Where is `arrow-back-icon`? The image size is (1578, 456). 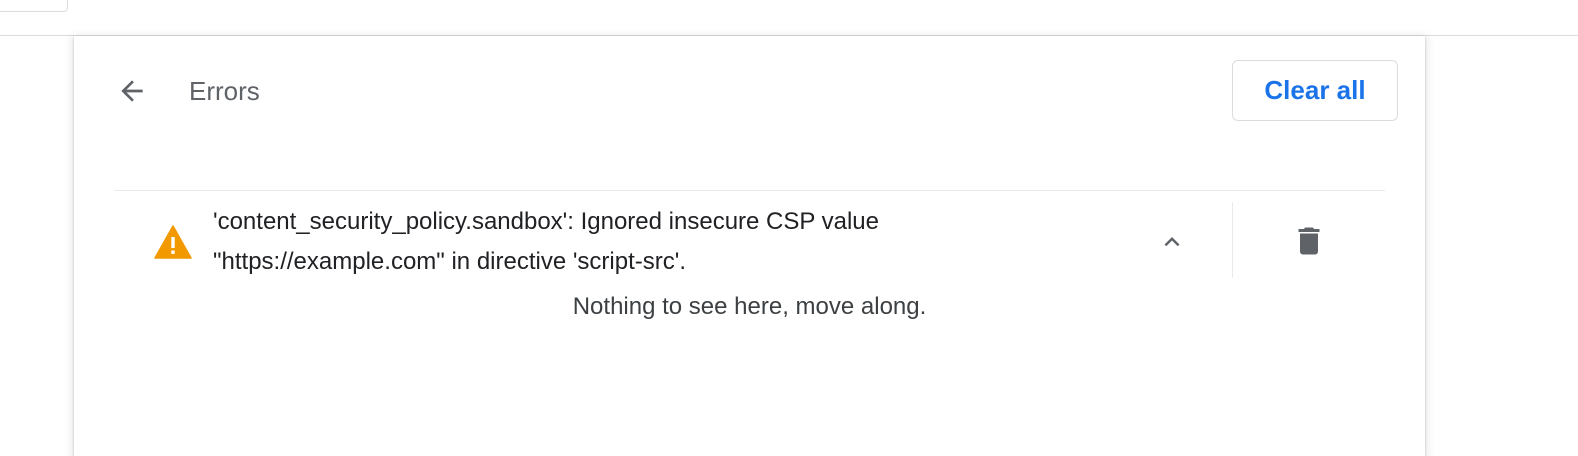
arrow-back-icon is located at coordinates (132, 91).